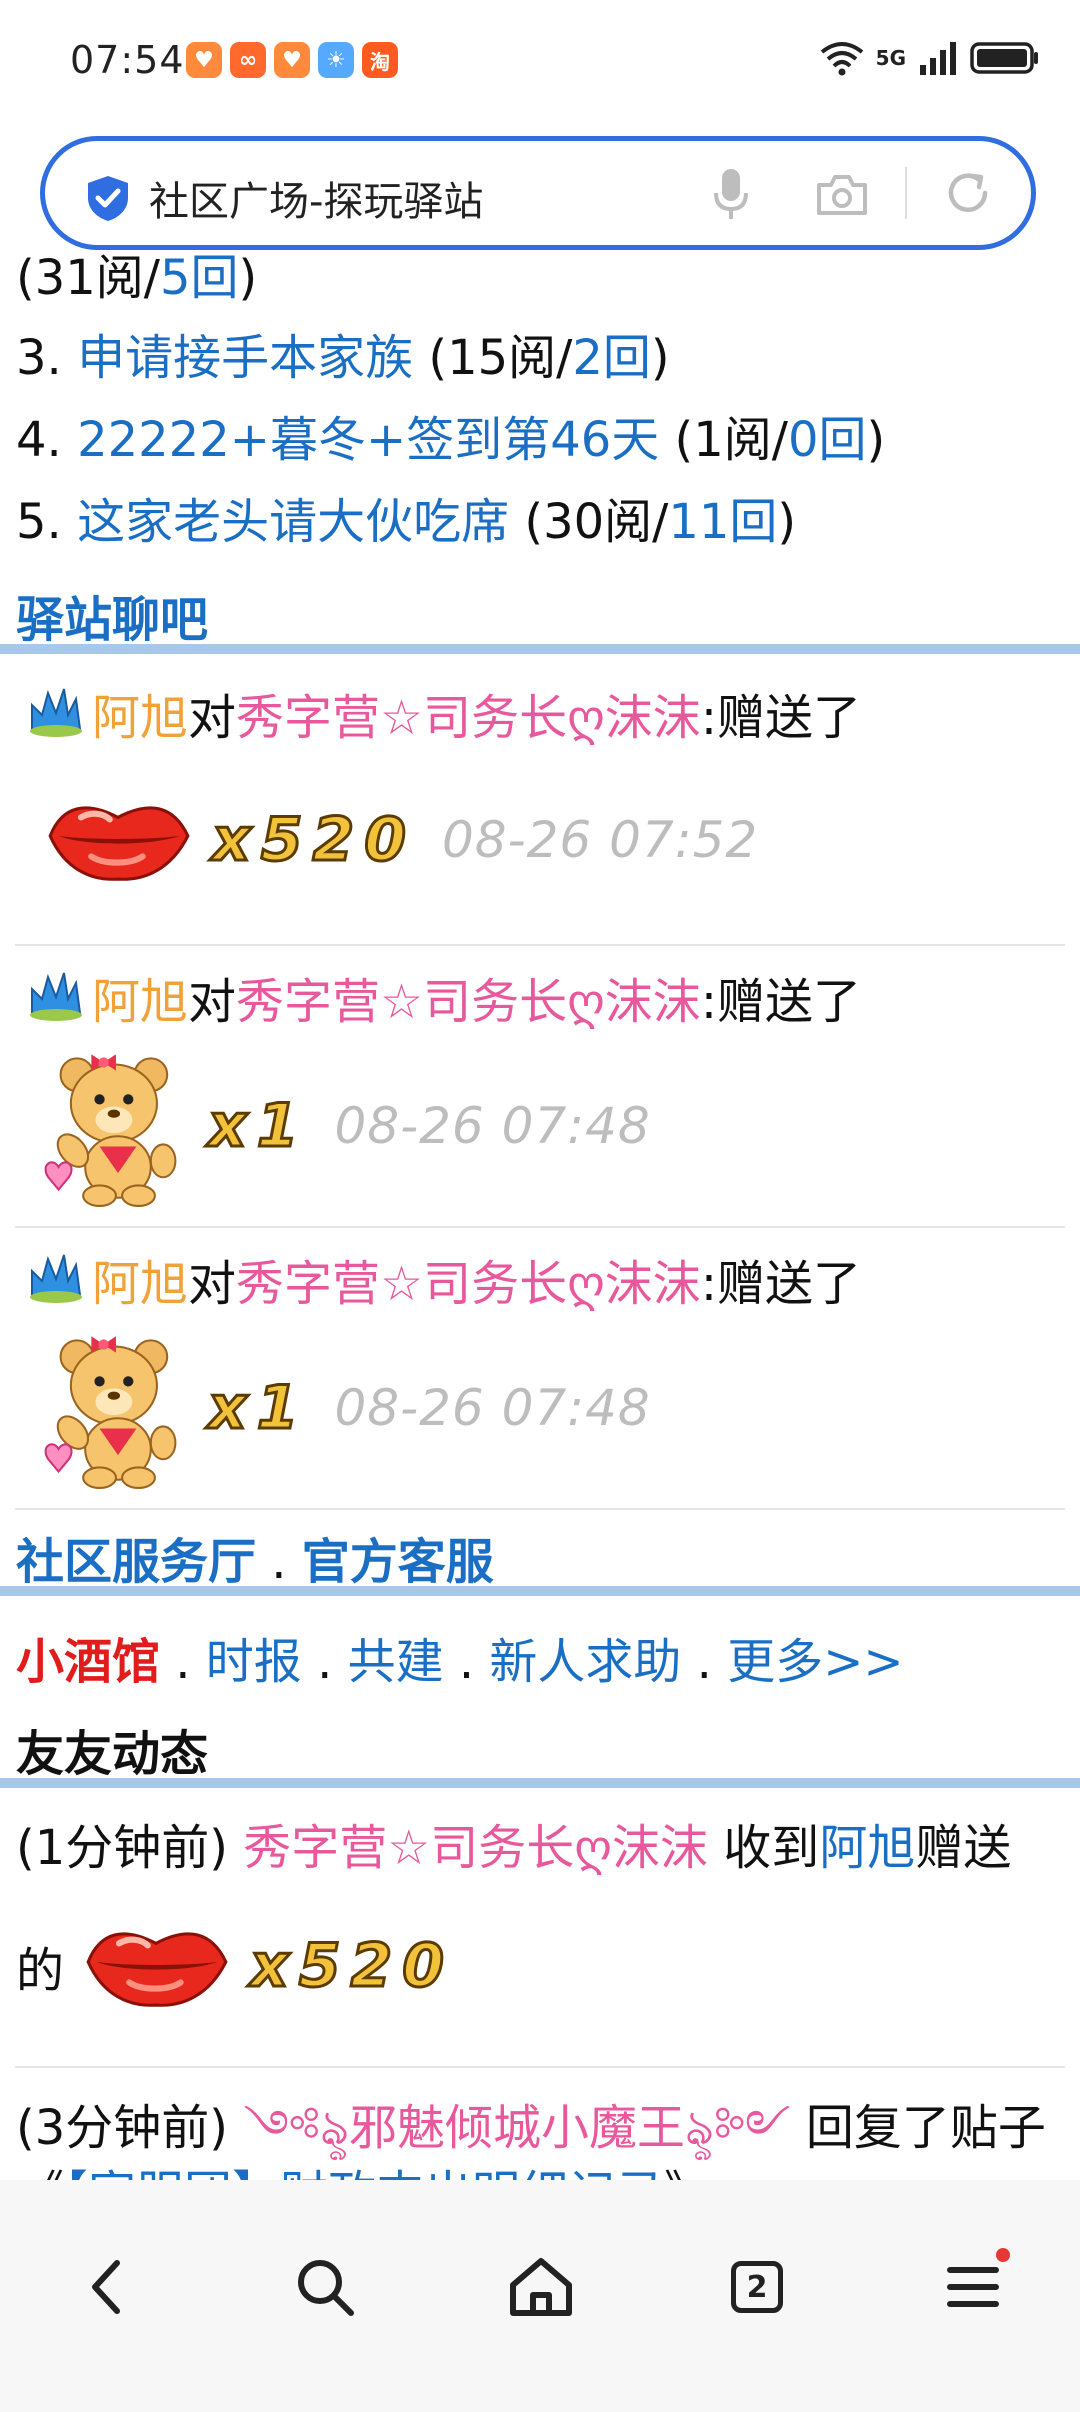  Describe the element at coordinates (245, 358) in the screenshot. I see `post-title-link: 申请接手本家族` at that location.